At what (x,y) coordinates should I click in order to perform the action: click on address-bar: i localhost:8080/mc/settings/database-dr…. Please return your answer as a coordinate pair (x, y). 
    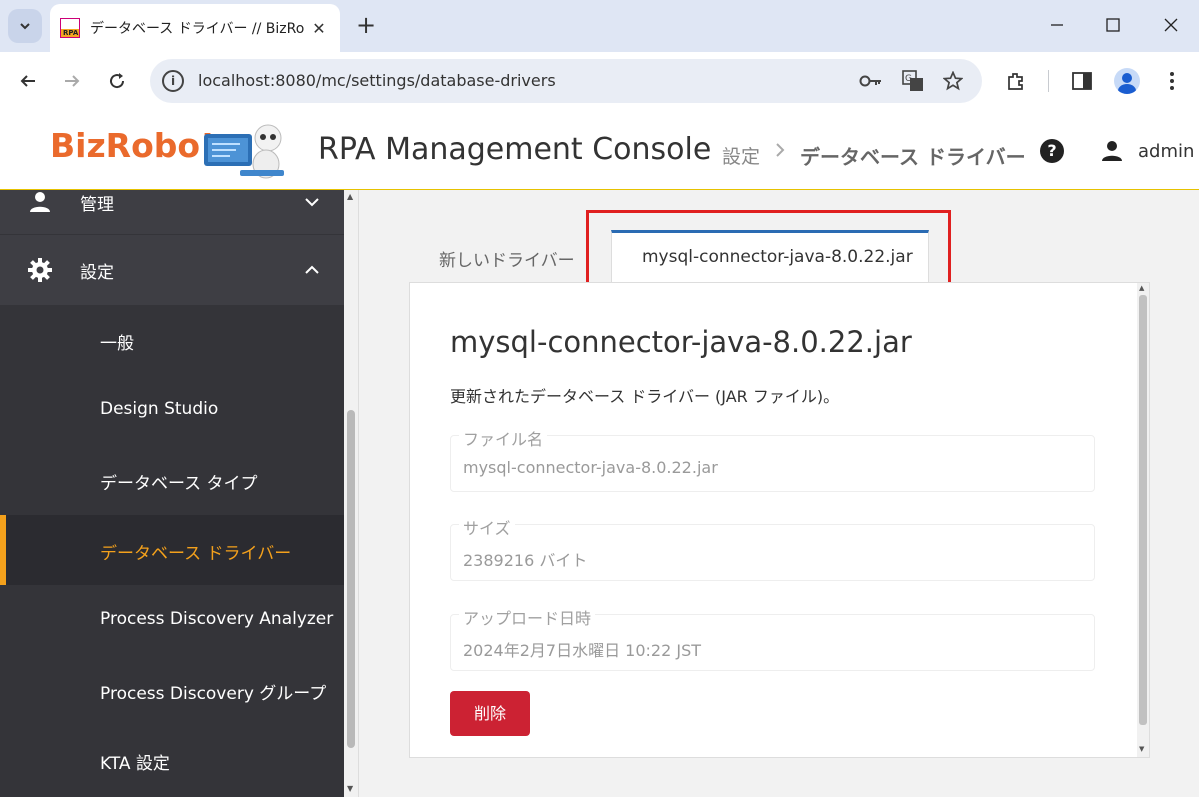
    Looking at the image, I should click on (566, 81).